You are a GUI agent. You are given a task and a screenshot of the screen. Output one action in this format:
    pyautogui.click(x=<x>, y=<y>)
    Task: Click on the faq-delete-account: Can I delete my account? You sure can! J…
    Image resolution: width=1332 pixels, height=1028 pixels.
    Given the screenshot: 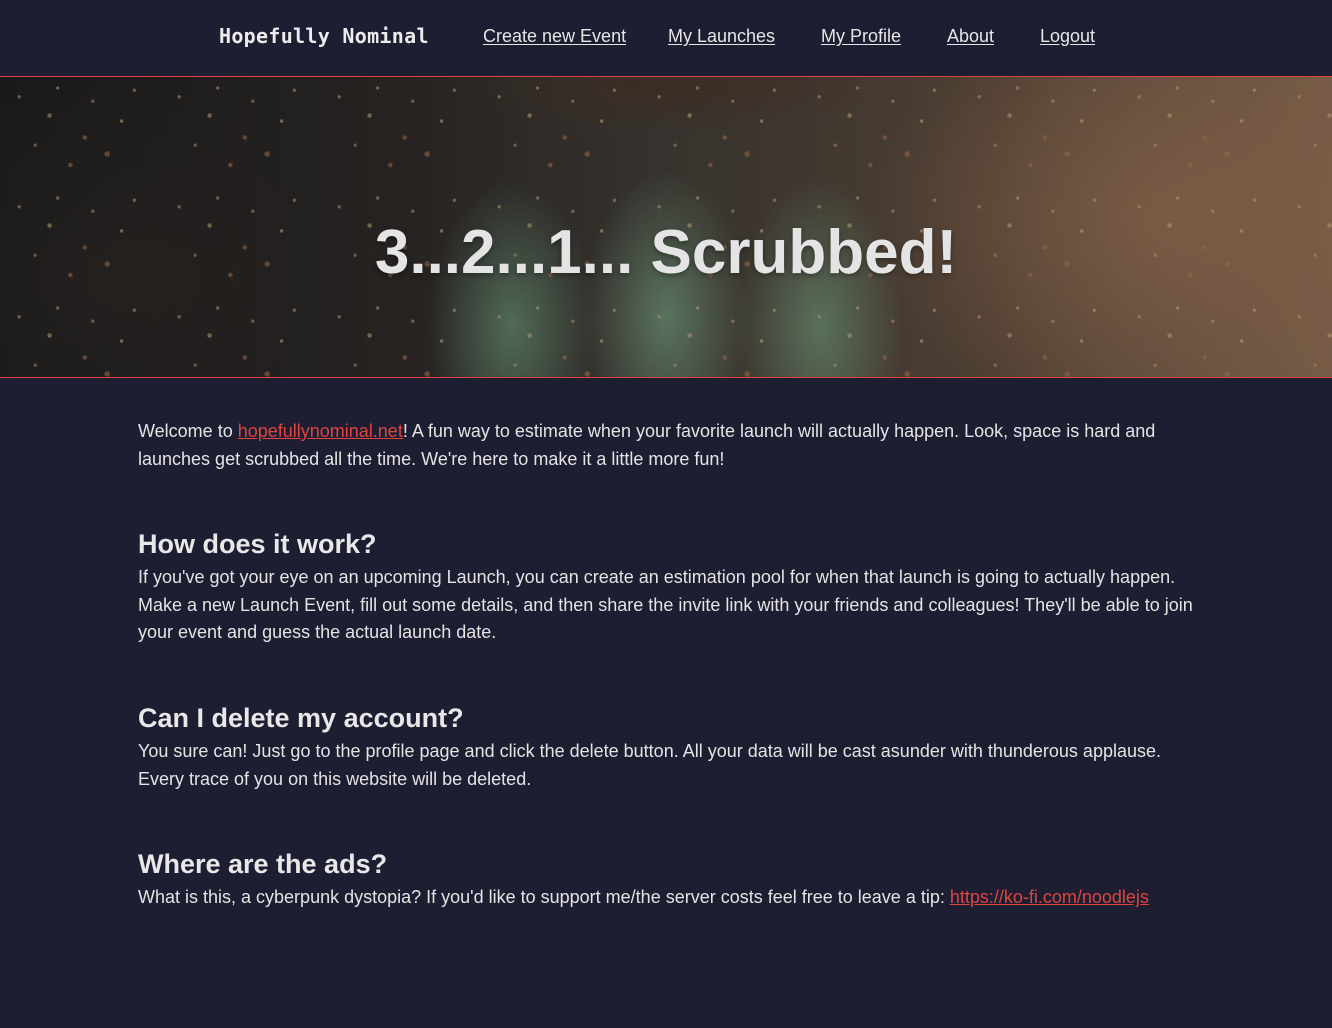 What is the action you would take?
    pyautogui.click(x=667, y=748)
    